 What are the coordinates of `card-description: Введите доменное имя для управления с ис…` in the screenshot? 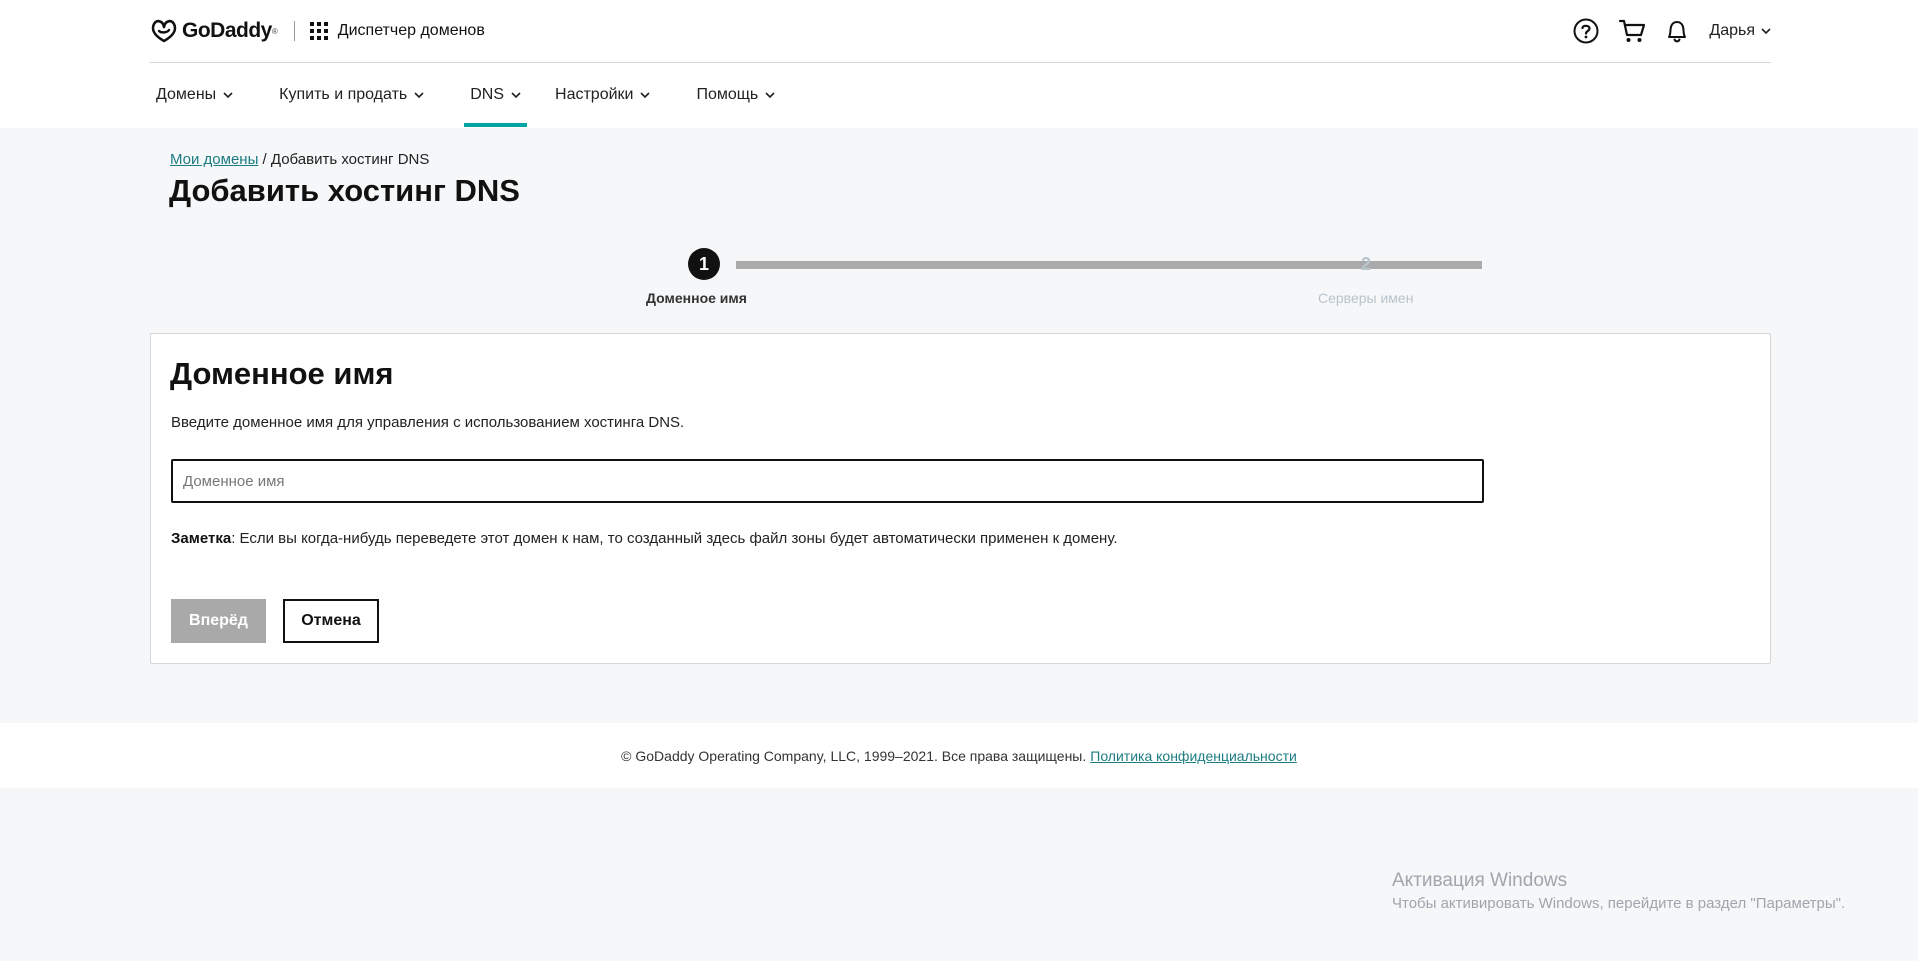 It's located at (428, 422).